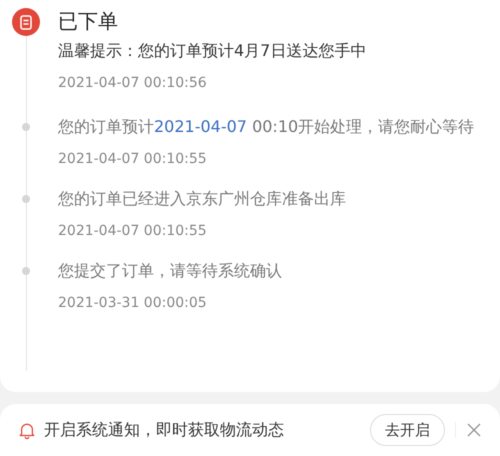 Image resolution: width=500 pixels, height=456 pixels. Describe the element at coordinates (202, 199) in the screenshot. I see `status-message: 您的订单已经进入京东广州仓库准备出库` at that location.